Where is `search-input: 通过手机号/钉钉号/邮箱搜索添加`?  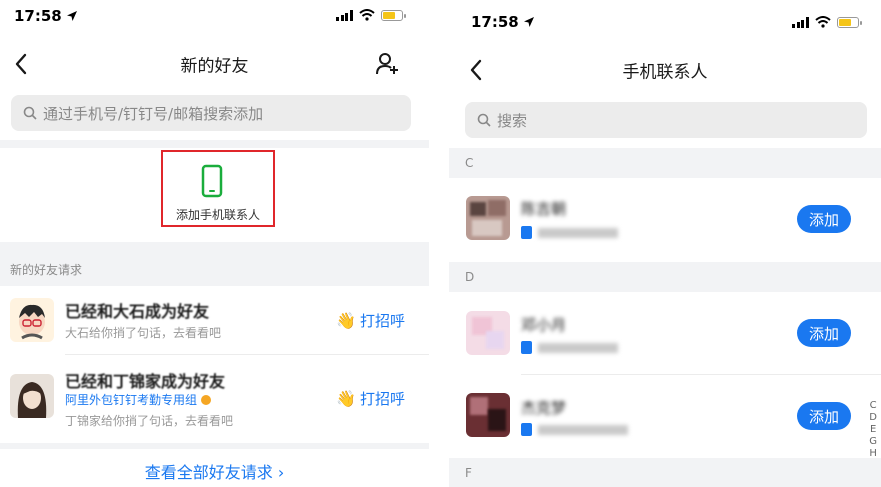 search-input: 通过手机号/钉钉号/邮箱搜索添加 is located at coordinates (211, 113).